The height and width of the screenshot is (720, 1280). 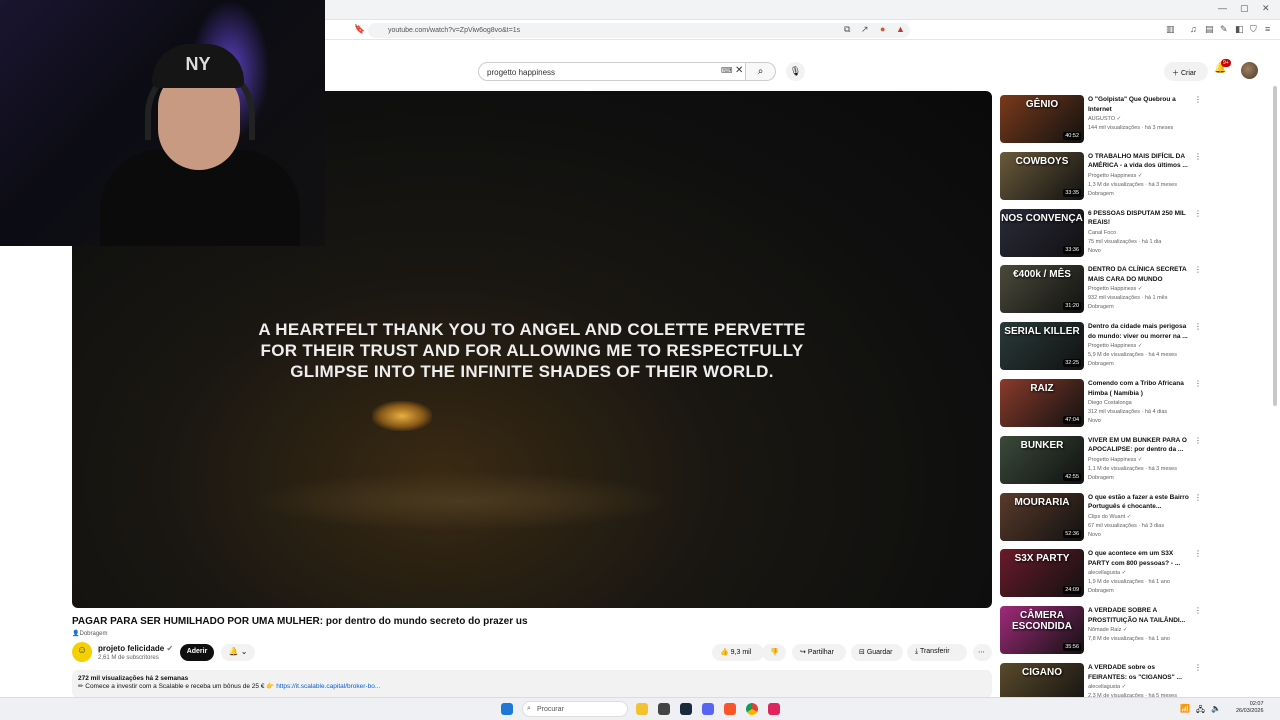 What do you see at coordinates (819, 652) in the screenshot?
I see `share-button: ↪ Partilhar` at bounding box center [819, 652].